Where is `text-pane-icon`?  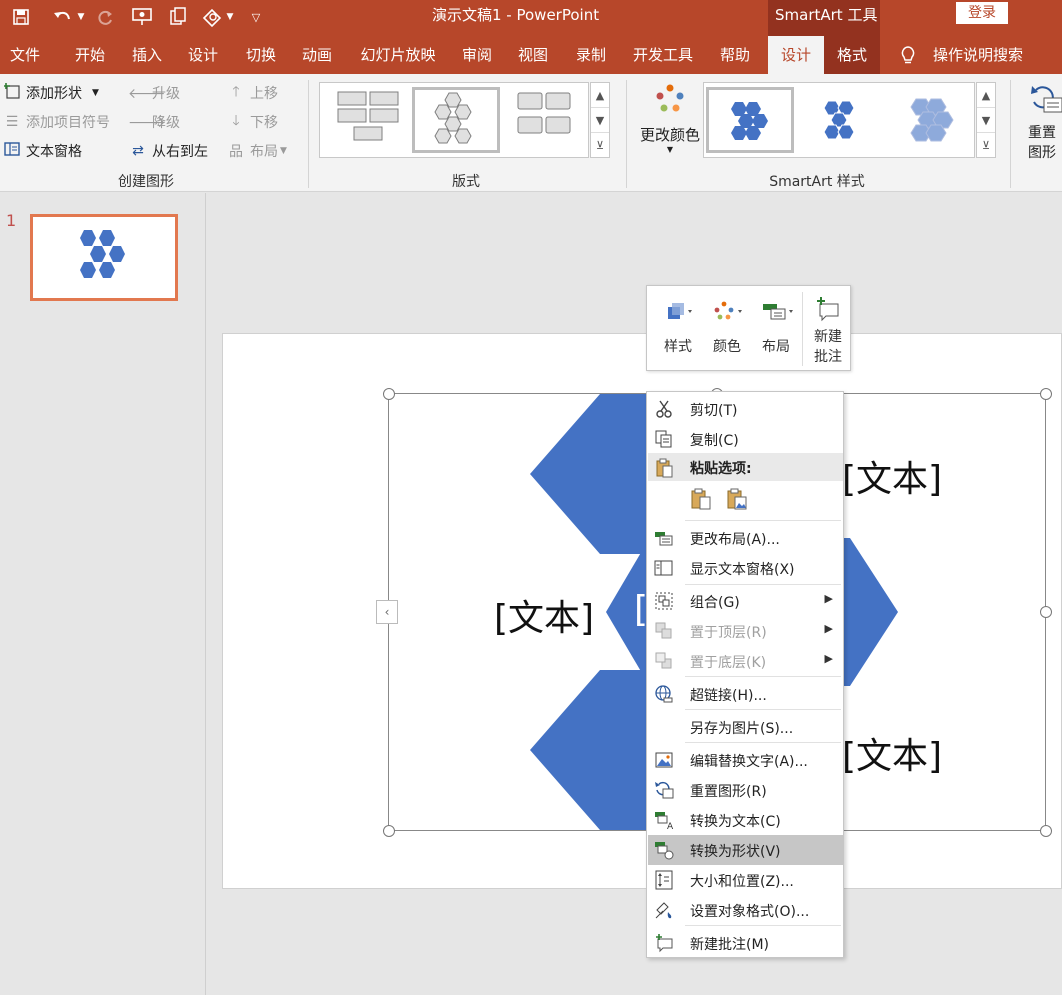 text-pane-icon is located at coordinates (663, 568).